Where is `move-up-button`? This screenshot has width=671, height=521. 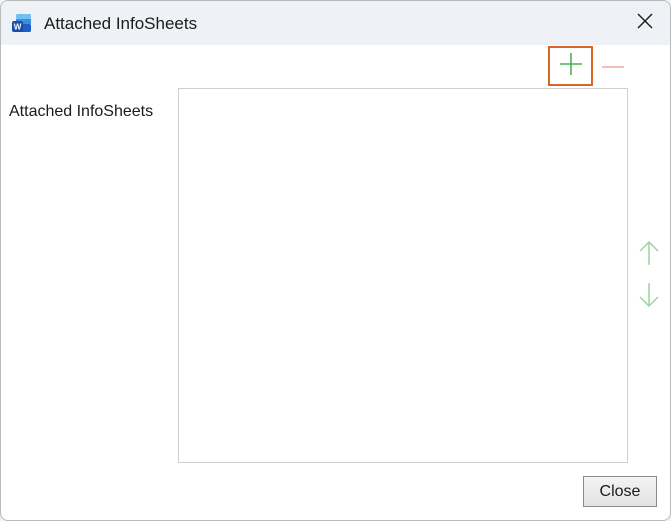
move-up-button is located at coordinates (649, 255).